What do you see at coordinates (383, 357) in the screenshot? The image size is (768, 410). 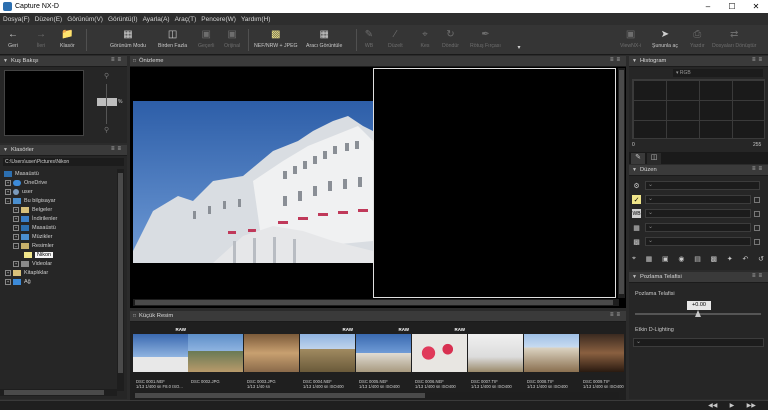 I see `thumbnail-item: RAW DSC 0005.NEF 1/13 1/400 sn ISO400` at bounding box center [383, 357].